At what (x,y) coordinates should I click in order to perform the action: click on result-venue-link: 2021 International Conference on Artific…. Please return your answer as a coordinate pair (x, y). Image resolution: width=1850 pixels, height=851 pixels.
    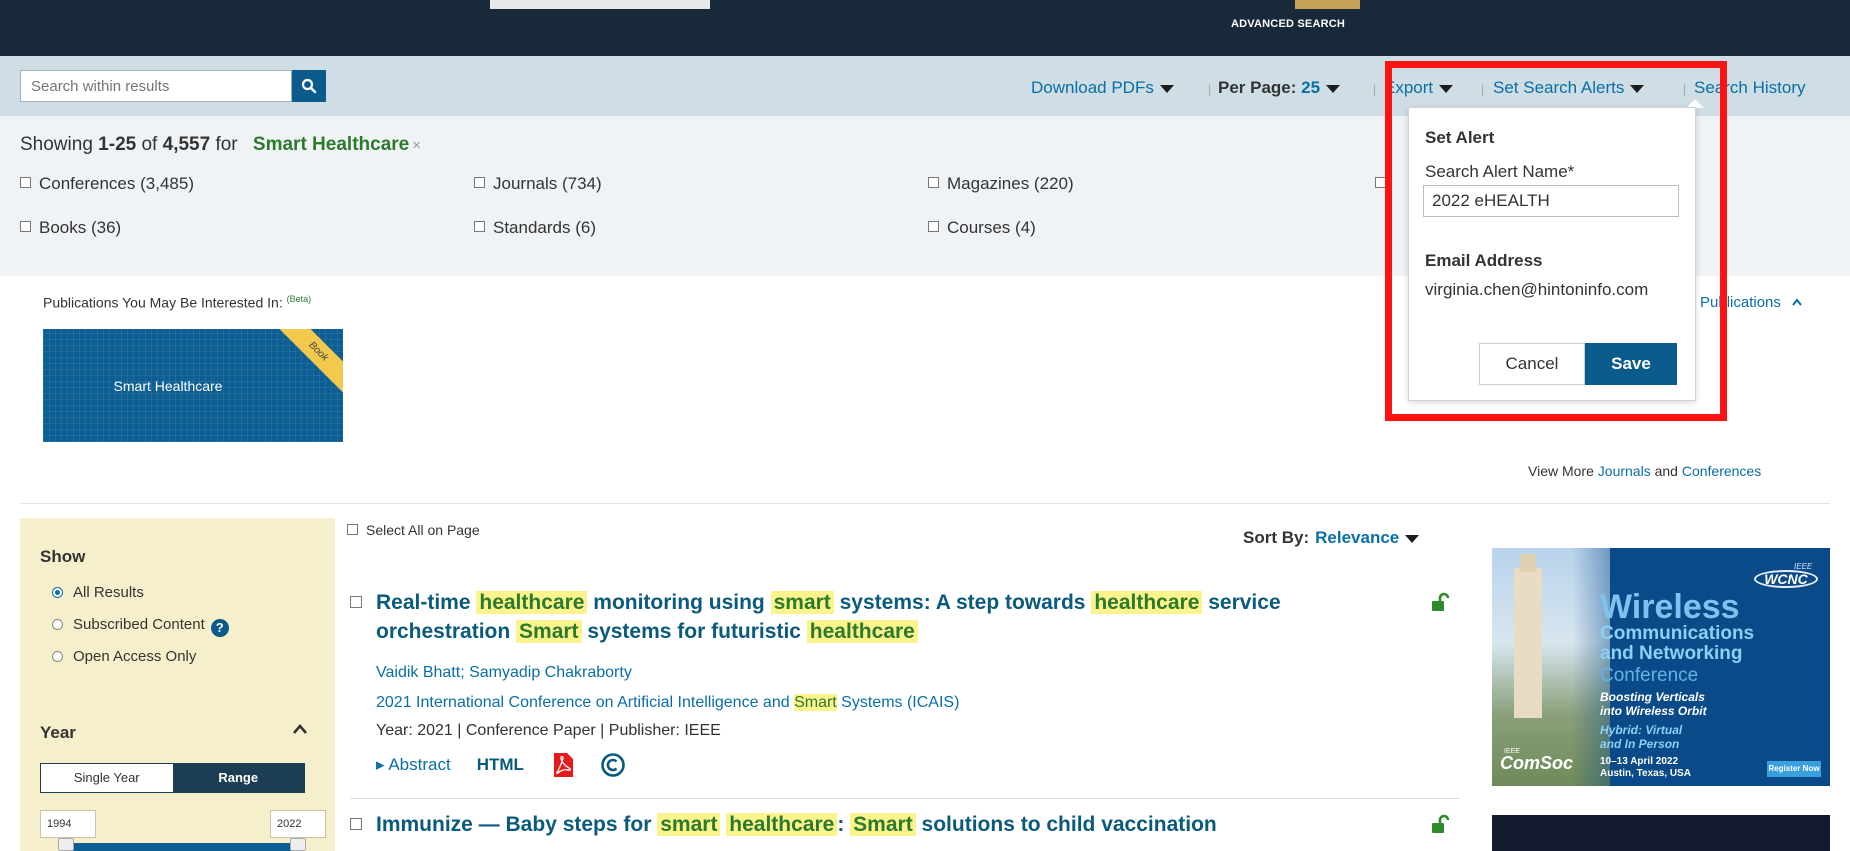
    Looking at the image, I should click on (667, 703).